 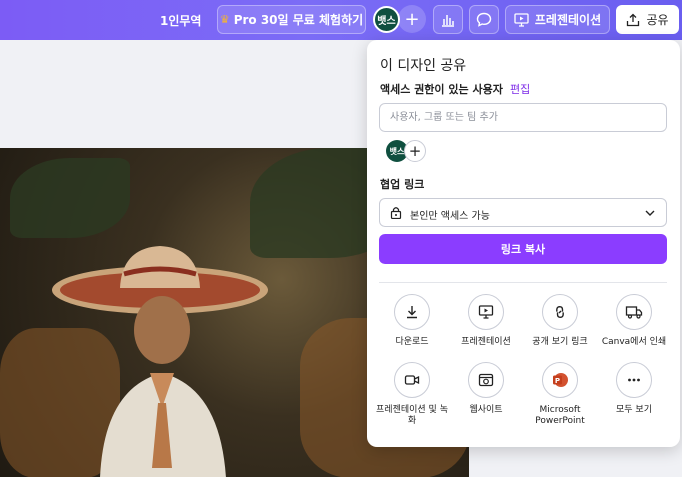 I want to click on access-label: 액세스 권한이 있는 사용자, so click(x=441, y=89).